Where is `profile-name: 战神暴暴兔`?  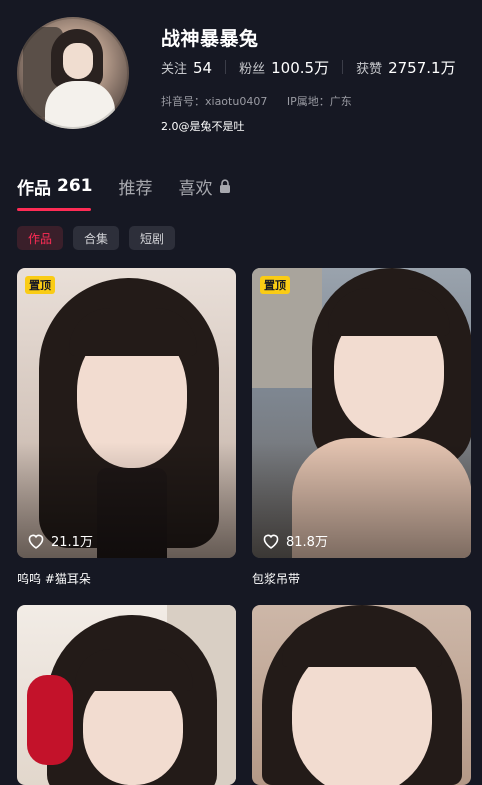 profile-name: 战神暴暴兔 is located at coordinates (210, 39).